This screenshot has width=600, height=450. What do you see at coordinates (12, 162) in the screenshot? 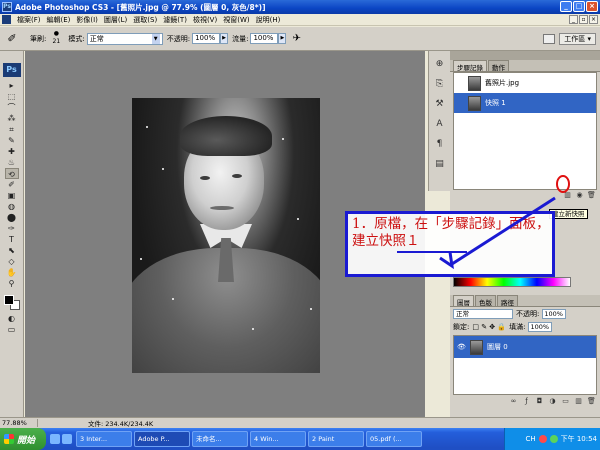
I see `clone-stamp-tool-icon: ♨` at bounding box center [12, 162].